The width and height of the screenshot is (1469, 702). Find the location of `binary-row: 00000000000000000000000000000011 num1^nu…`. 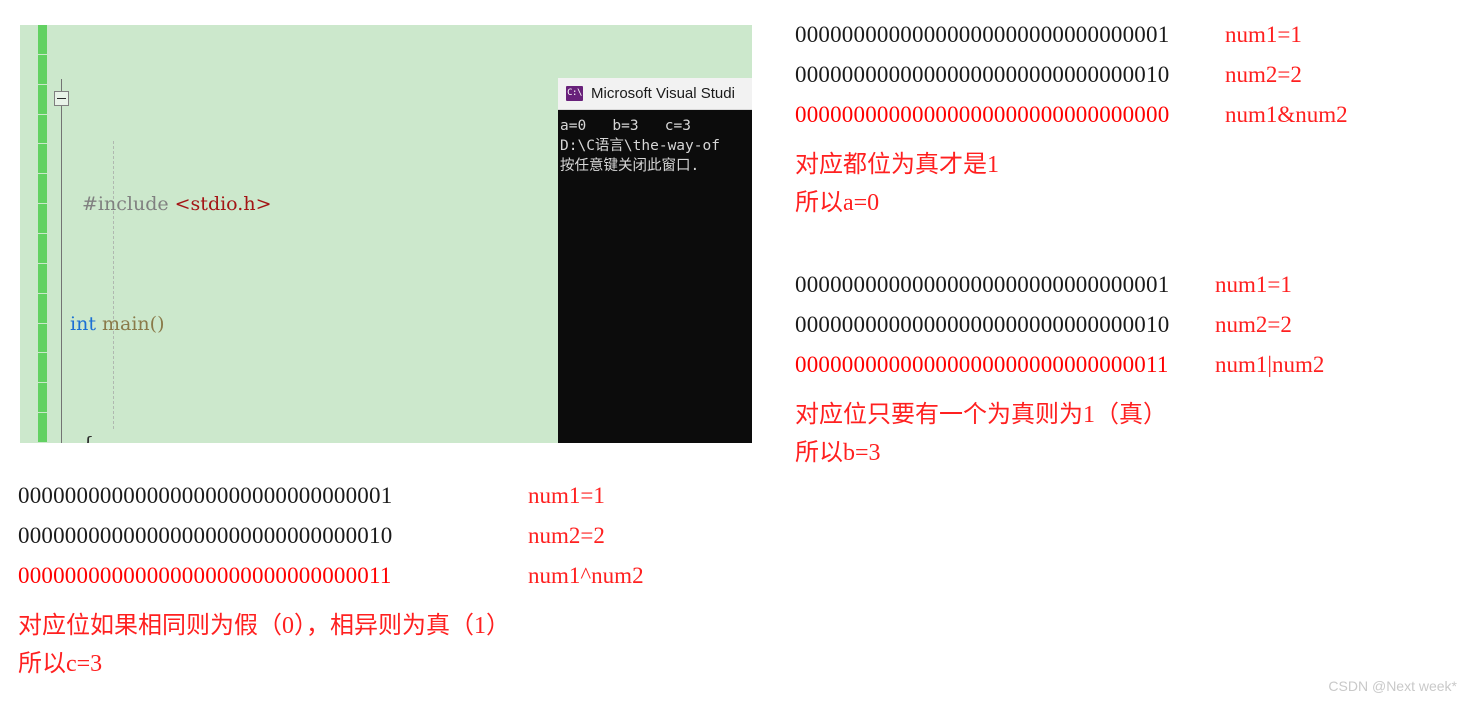

binary-row: 00000000000000000000000000000011 num1^nu… is located at coordinates (331, 583).